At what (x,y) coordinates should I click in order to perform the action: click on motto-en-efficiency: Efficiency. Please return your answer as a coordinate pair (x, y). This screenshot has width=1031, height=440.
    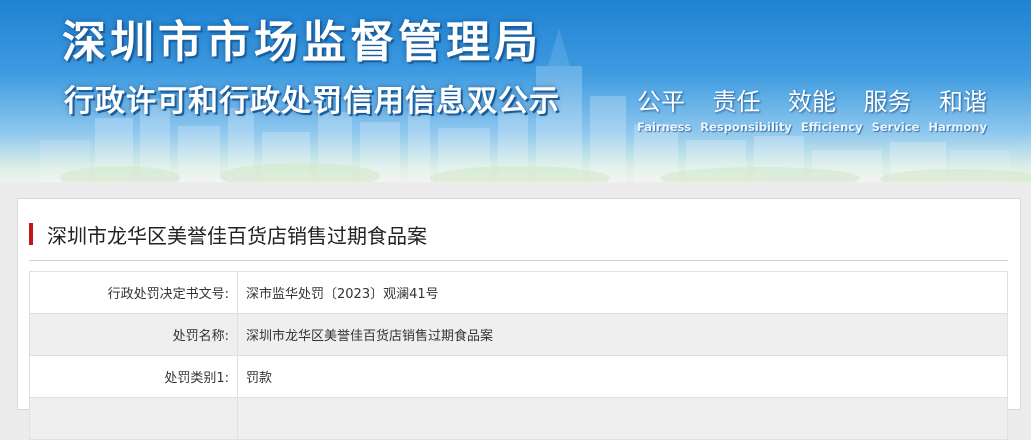
    Looking at the image, I should click on (831, 127).